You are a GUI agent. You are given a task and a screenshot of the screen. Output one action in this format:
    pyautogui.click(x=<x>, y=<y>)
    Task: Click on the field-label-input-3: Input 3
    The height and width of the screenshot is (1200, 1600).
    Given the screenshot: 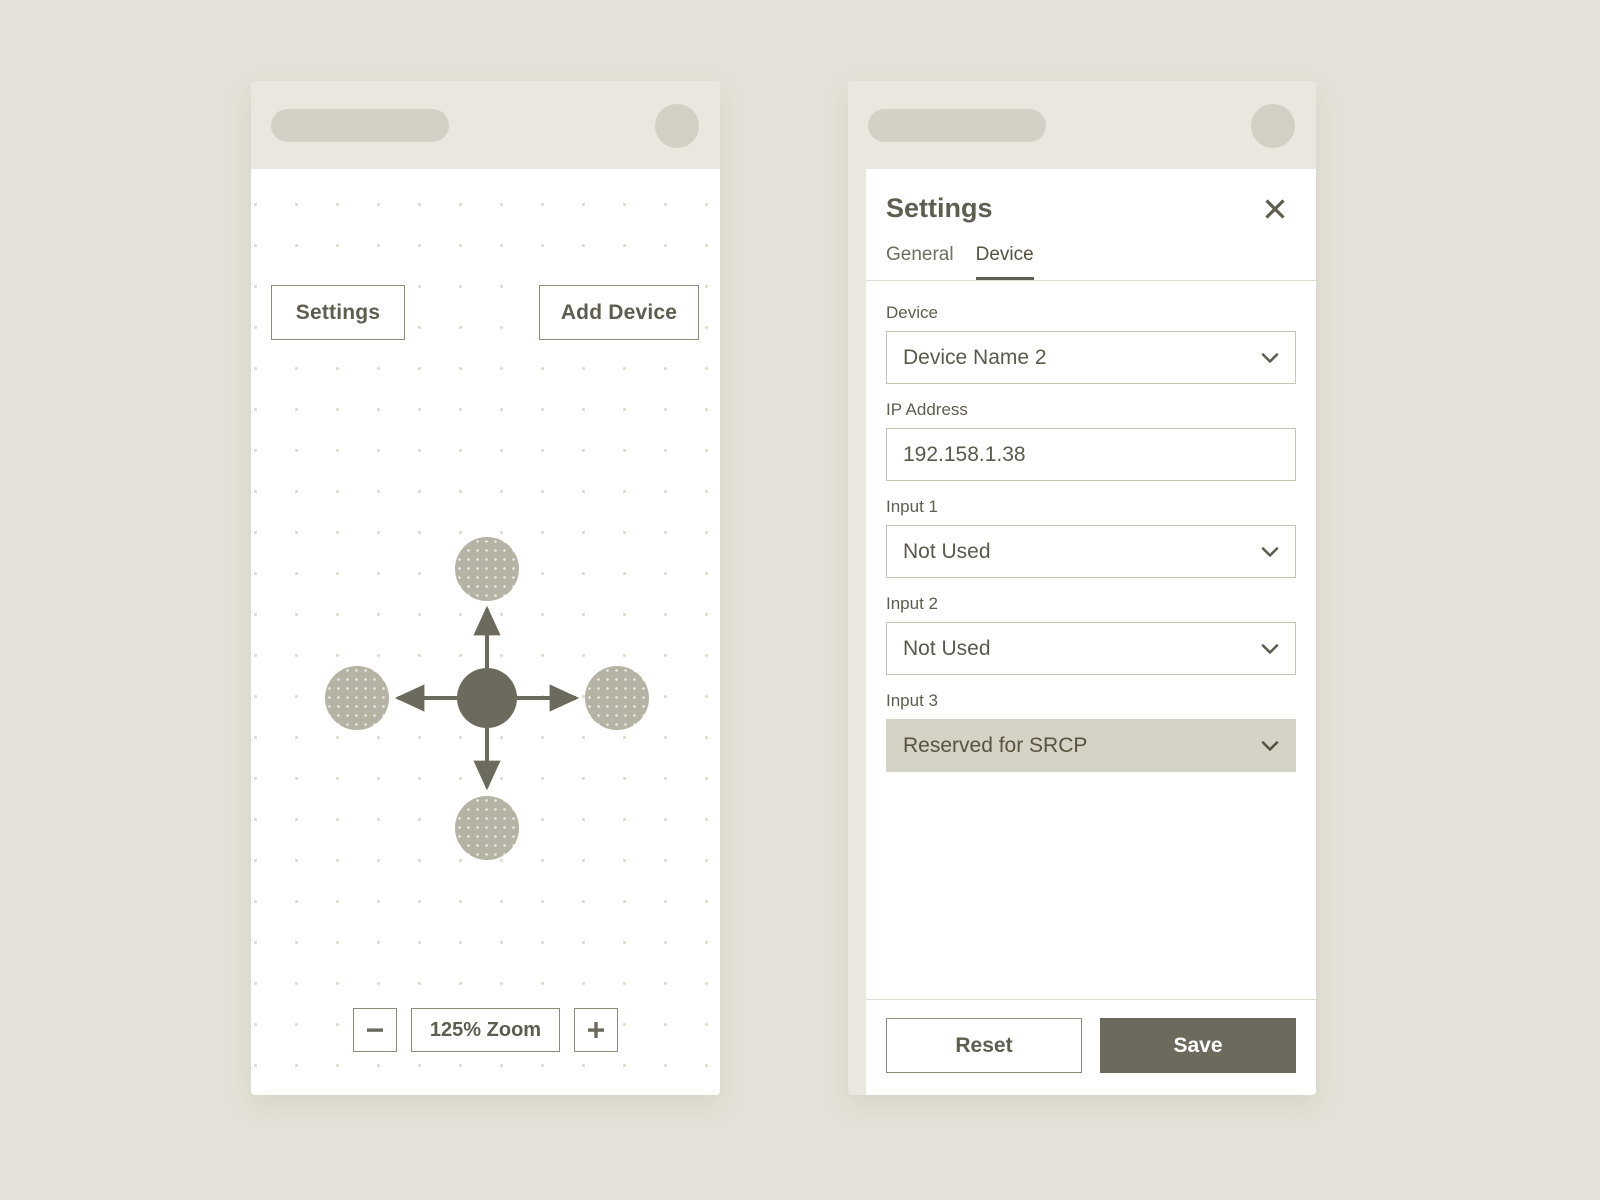 What is the action you would take?
    pyautogui.click(x=912, y=700)
    